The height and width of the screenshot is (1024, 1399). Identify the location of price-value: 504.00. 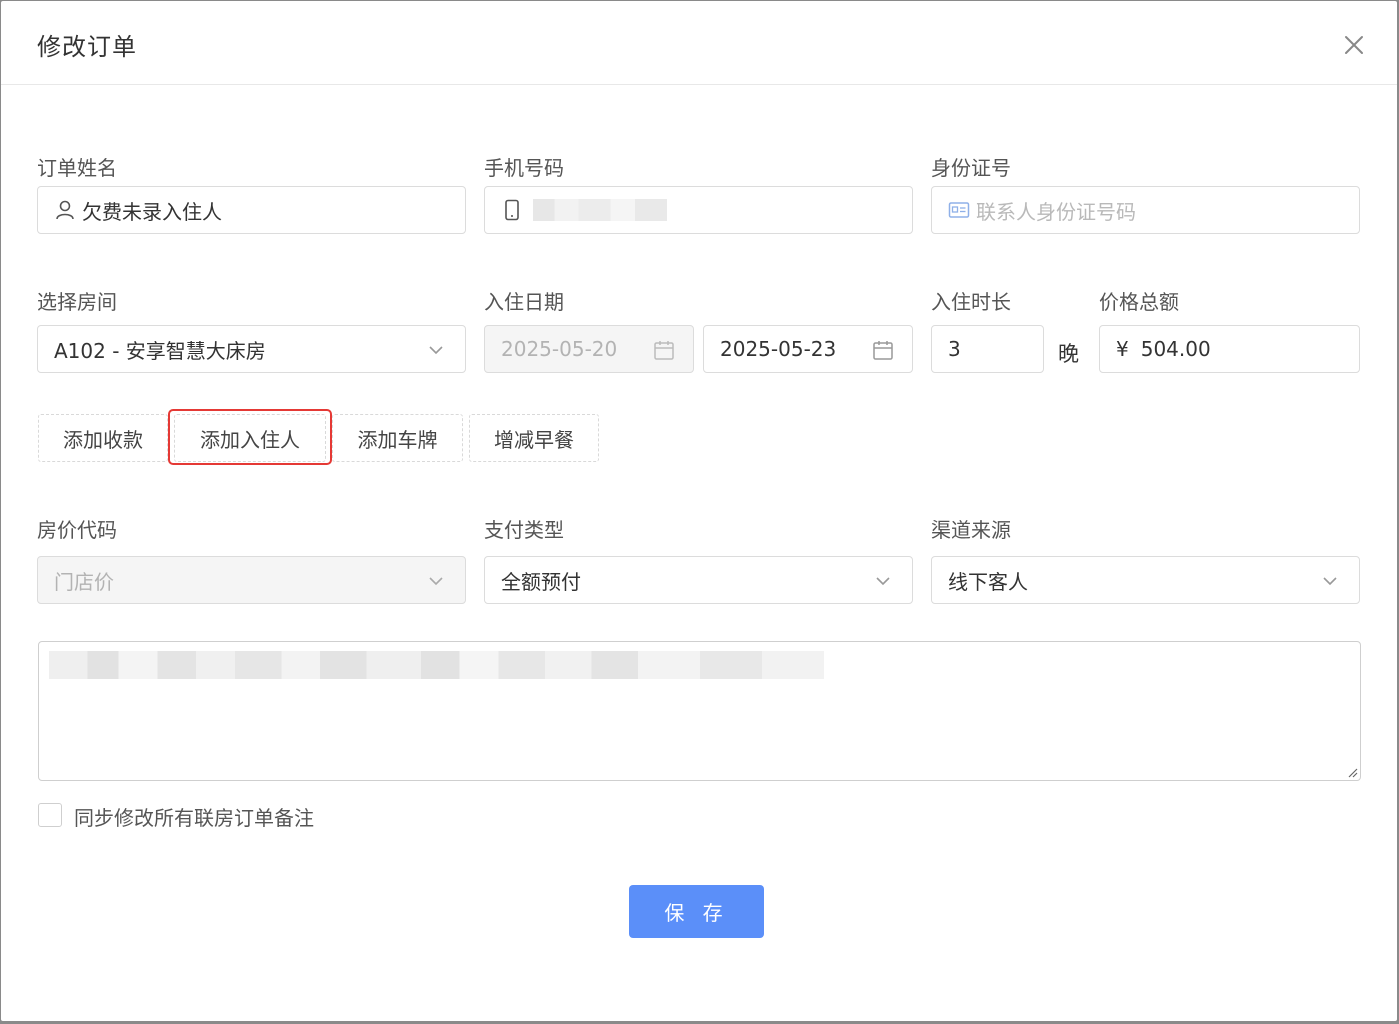
(1175, 349).